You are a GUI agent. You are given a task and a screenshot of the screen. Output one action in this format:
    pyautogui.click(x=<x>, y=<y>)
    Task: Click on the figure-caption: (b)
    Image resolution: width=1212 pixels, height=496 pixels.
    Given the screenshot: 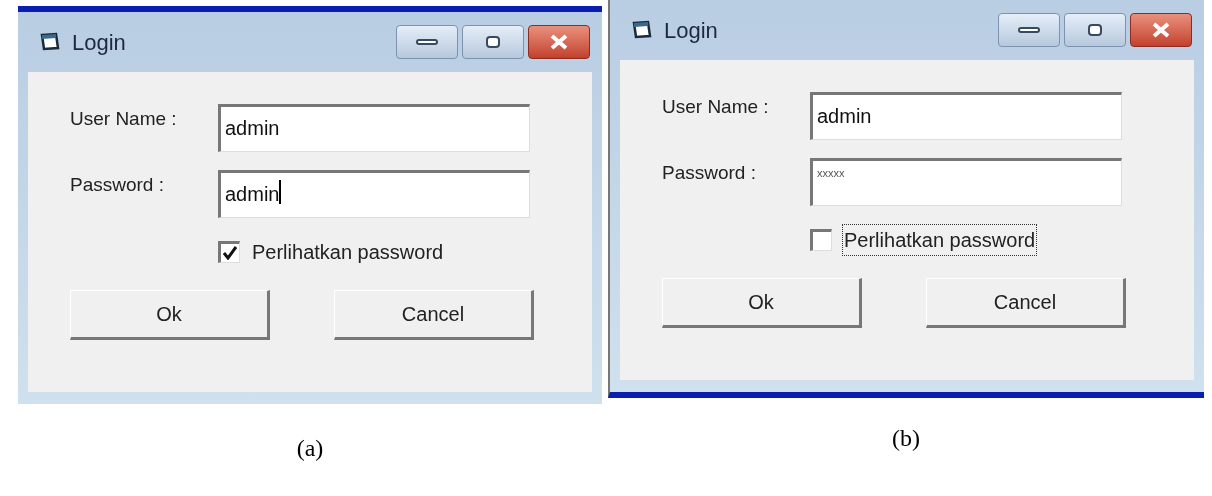 What is the action you would take?
    pyautogui.click(x=906, y=438)
    